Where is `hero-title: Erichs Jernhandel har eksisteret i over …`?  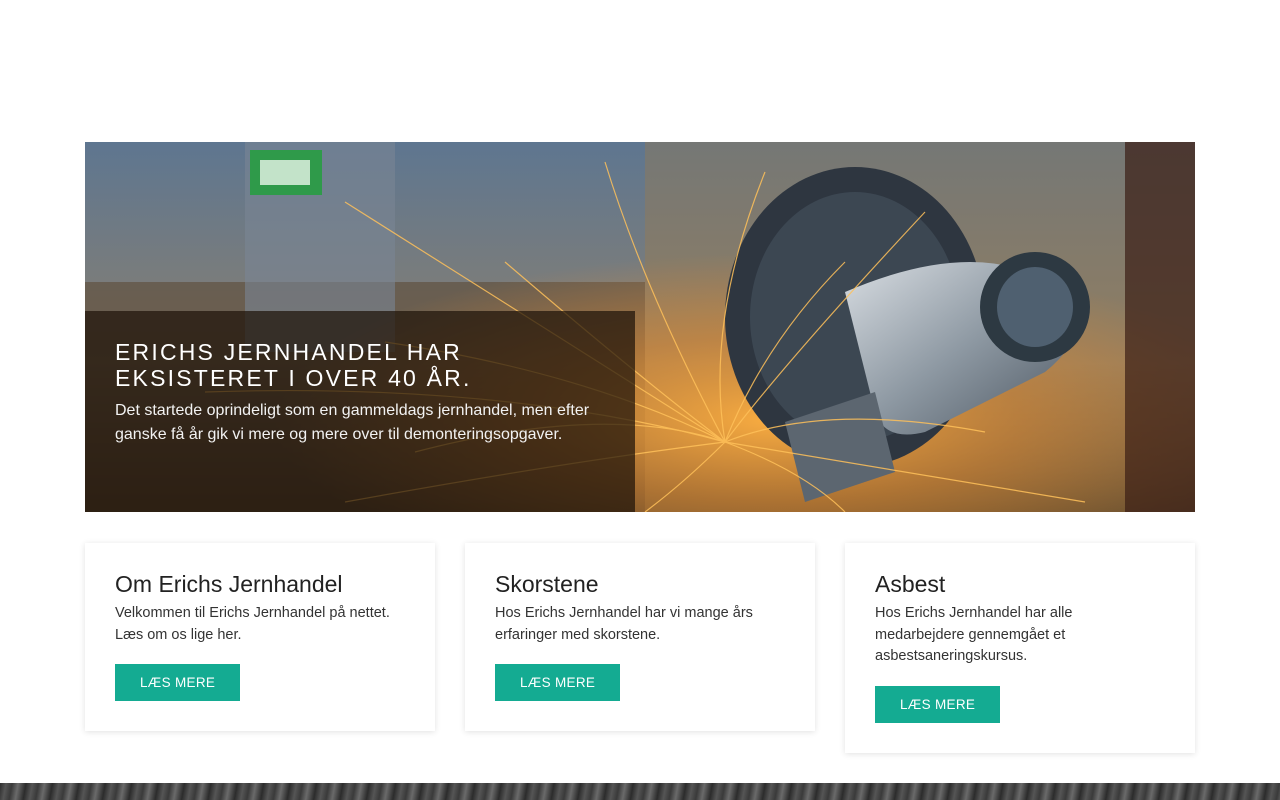 hero-title: Erichs Jernhandel har eksisteret i over … is located at coordinates (293, 365).